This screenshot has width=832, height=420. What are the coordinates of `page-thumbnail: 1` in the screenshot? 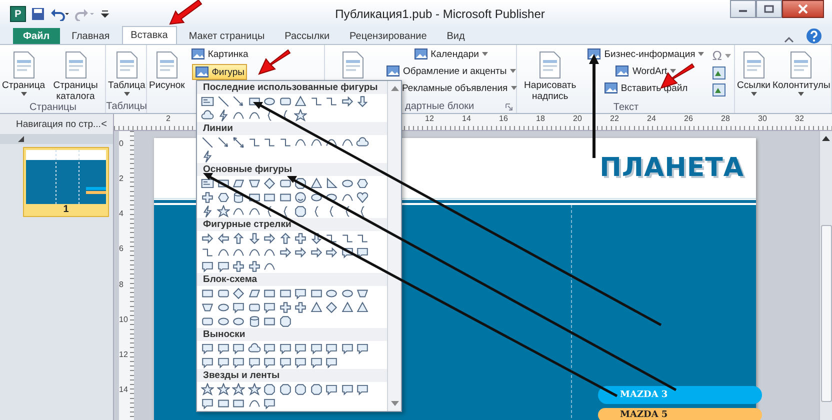 It's located at (66, 182).